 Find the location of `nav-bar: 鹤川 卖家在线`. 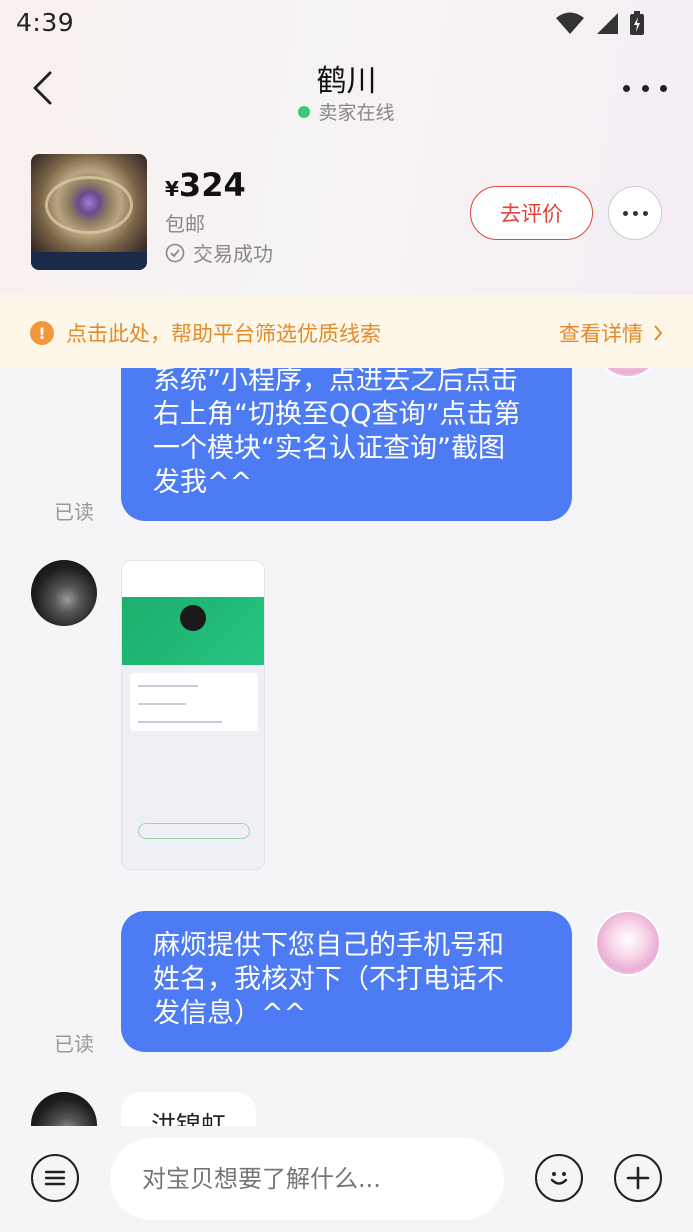

nav-bar: 鹤川 卖家在线 is located at coordinates (346, 94).